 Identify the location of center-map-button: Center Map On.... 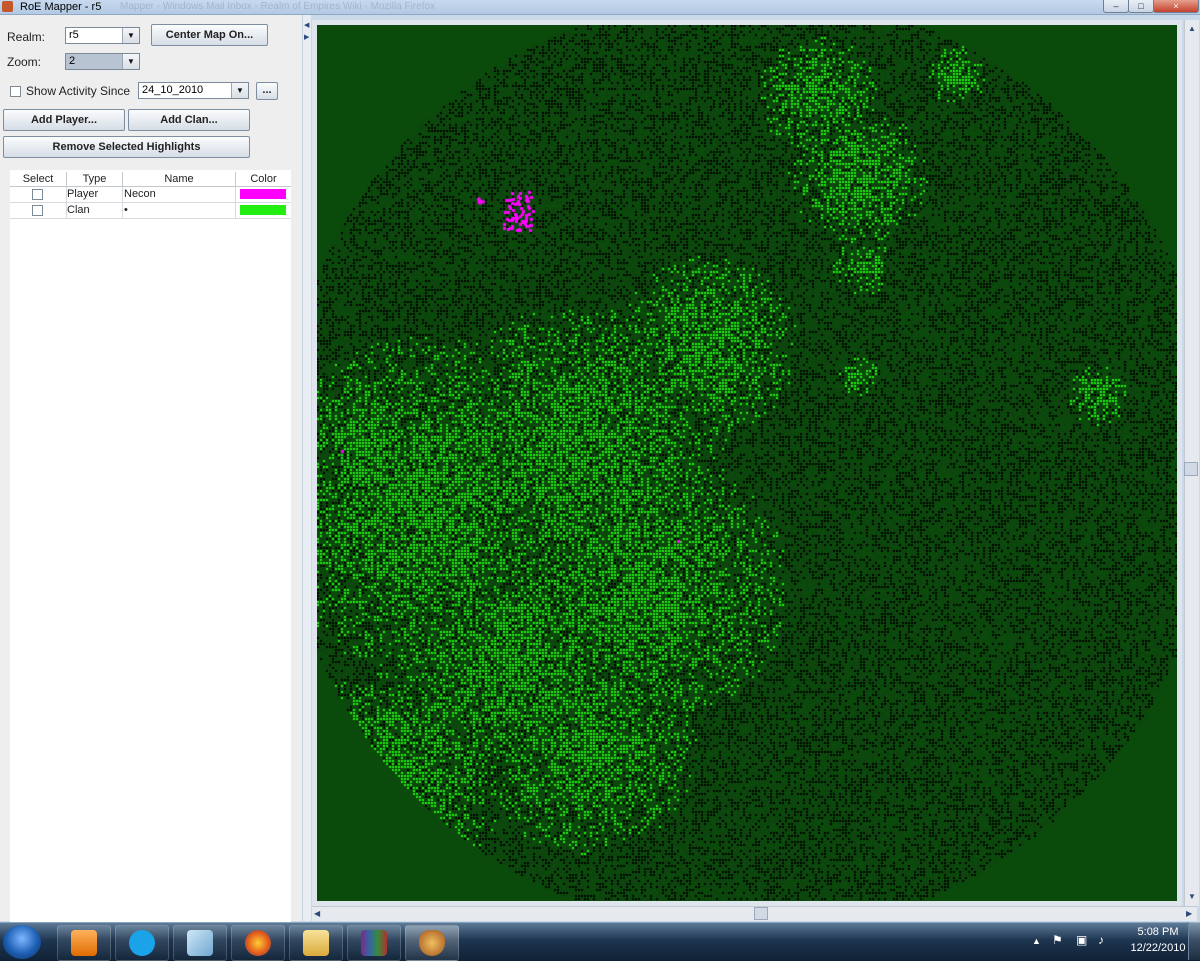
(209, 35).